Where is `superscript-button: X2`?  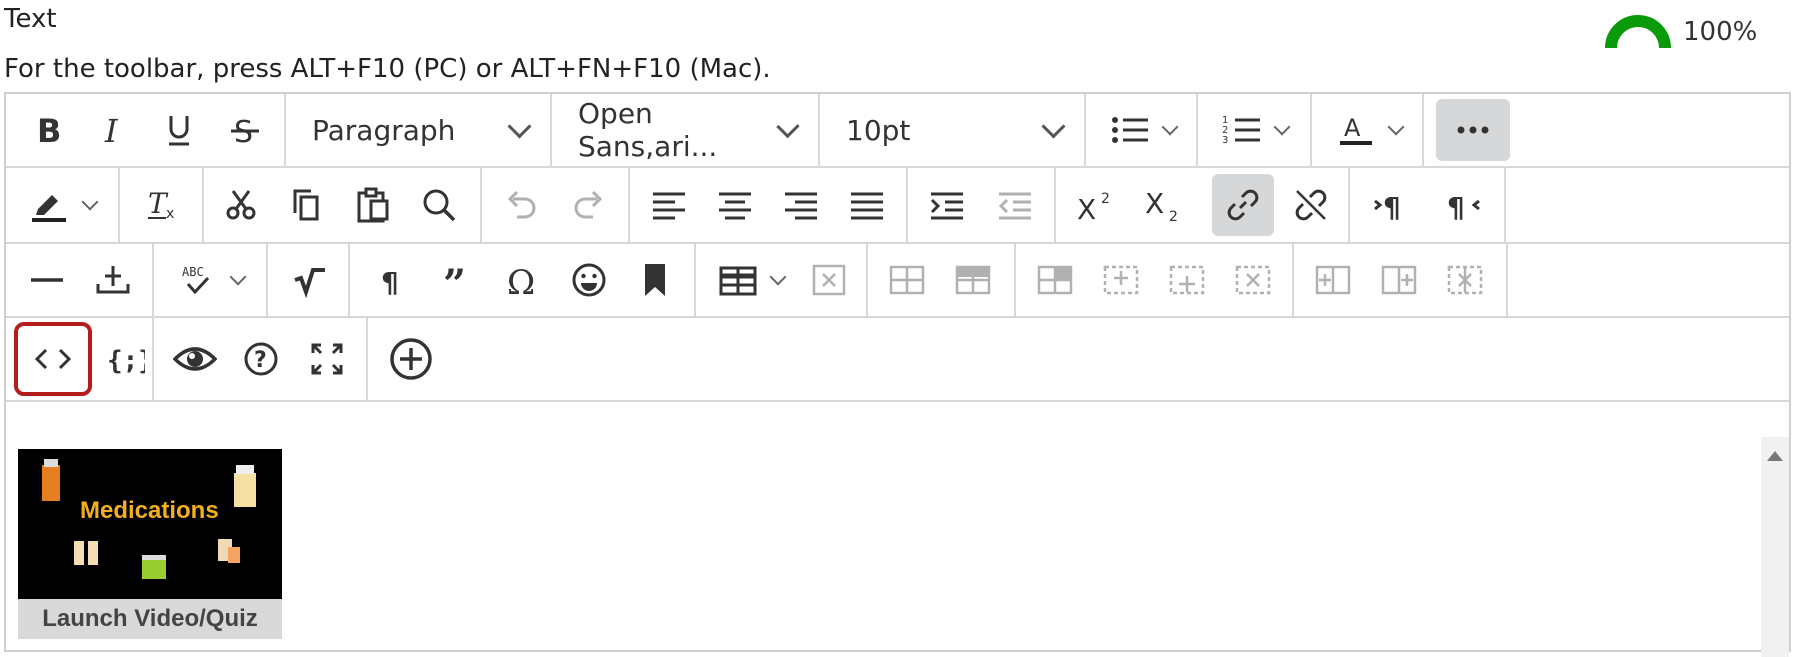
superscript-button: X2 is located at coordinates (1095, 205).